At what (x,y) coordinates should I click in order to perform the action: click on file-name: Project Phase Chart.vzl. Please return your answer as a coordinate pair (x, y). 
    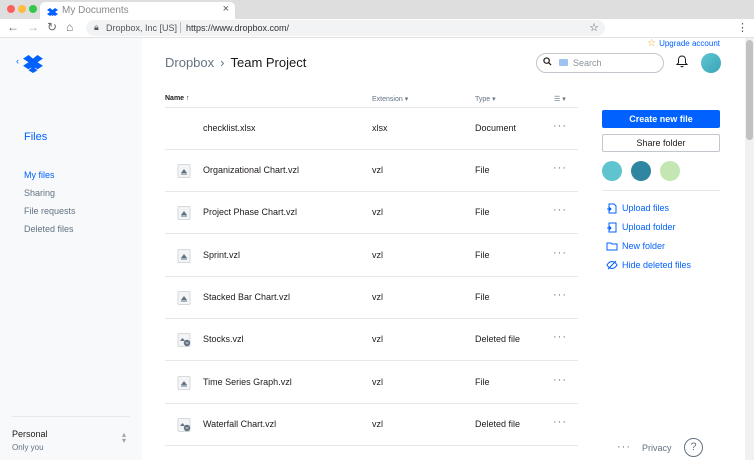
    Looking at the image, I should click on (250, 212).